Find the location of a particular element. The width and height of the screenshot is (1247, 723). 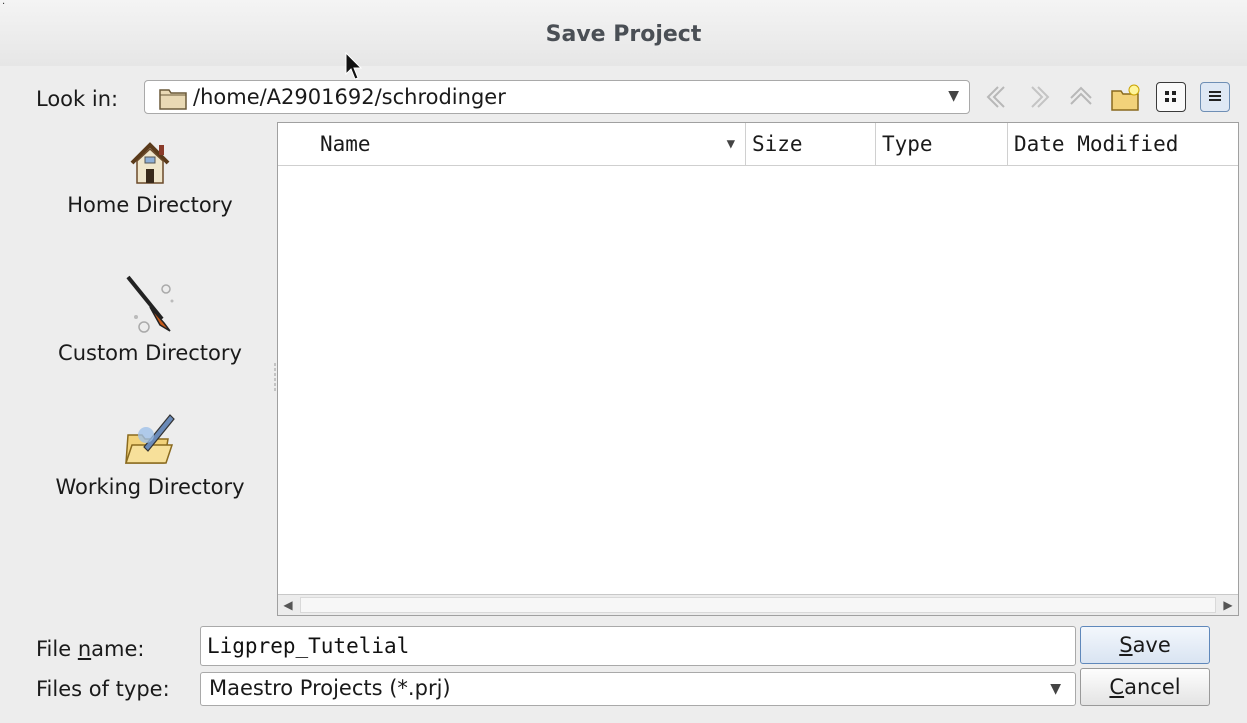

column-header-type: Type is located at coordinates (942, 144).